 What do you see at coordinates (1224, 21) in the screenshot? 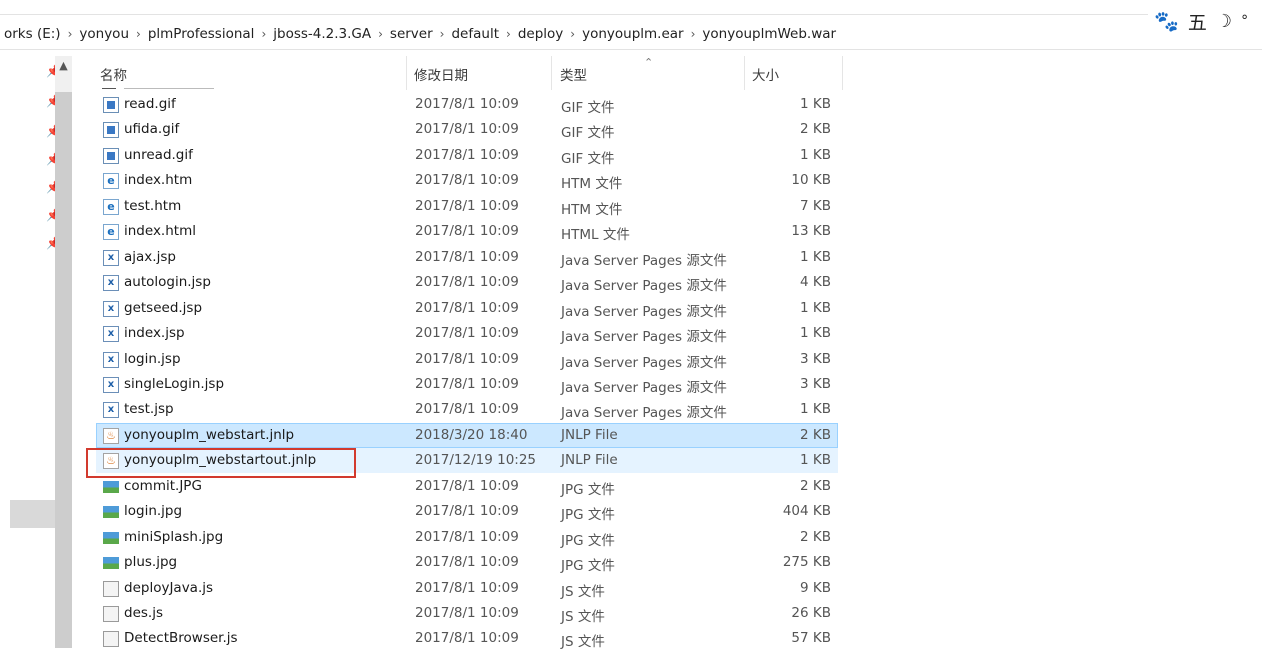
I see `moon-icon: ☽` at bounding box center [1224, 21].